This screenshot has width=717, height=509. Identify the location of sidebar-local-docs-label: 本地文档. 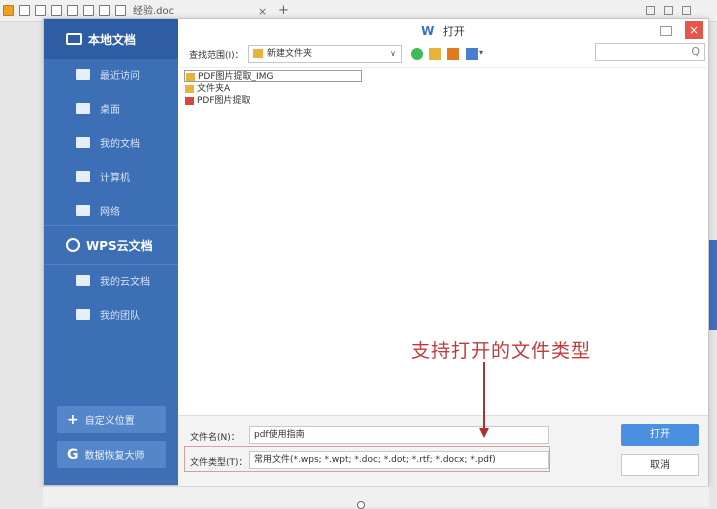
(112, 39).